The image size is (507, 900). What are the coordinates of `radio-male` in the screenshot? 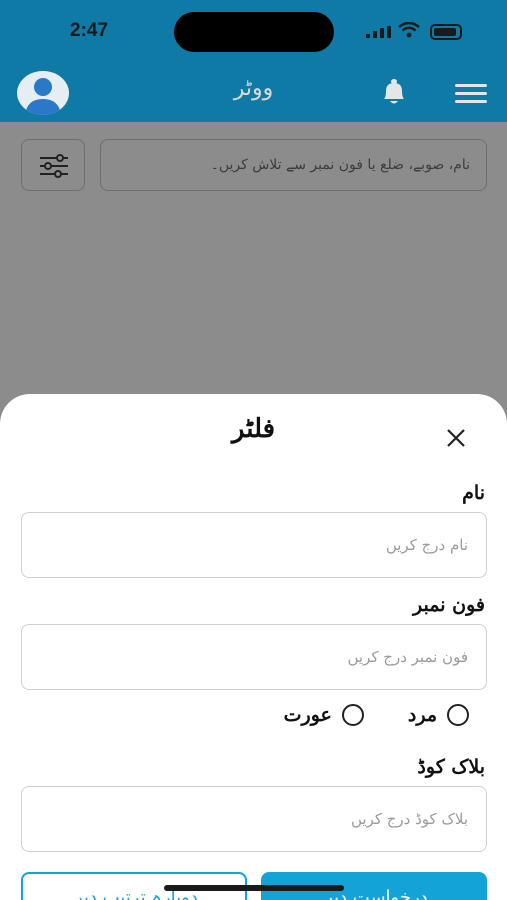 It's located at (458, 715).